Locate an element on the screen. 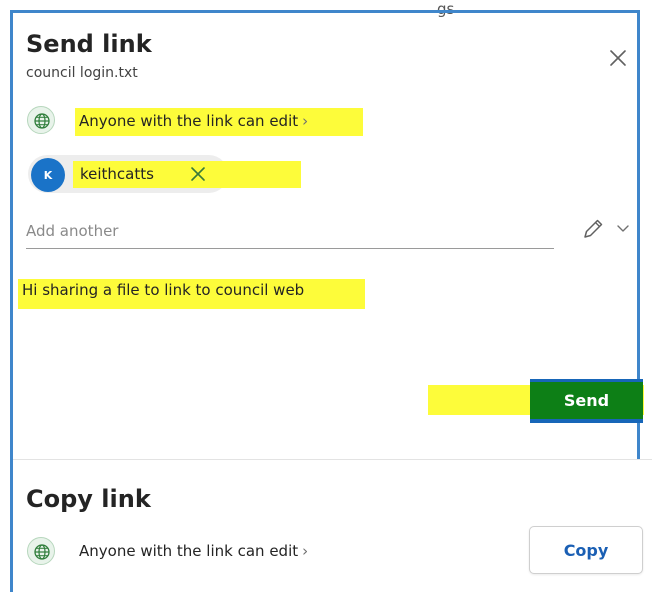 Image resolution: width=652 pixels, height=592 pixels. chevron-down-icon is located at coordinates (623, 228).